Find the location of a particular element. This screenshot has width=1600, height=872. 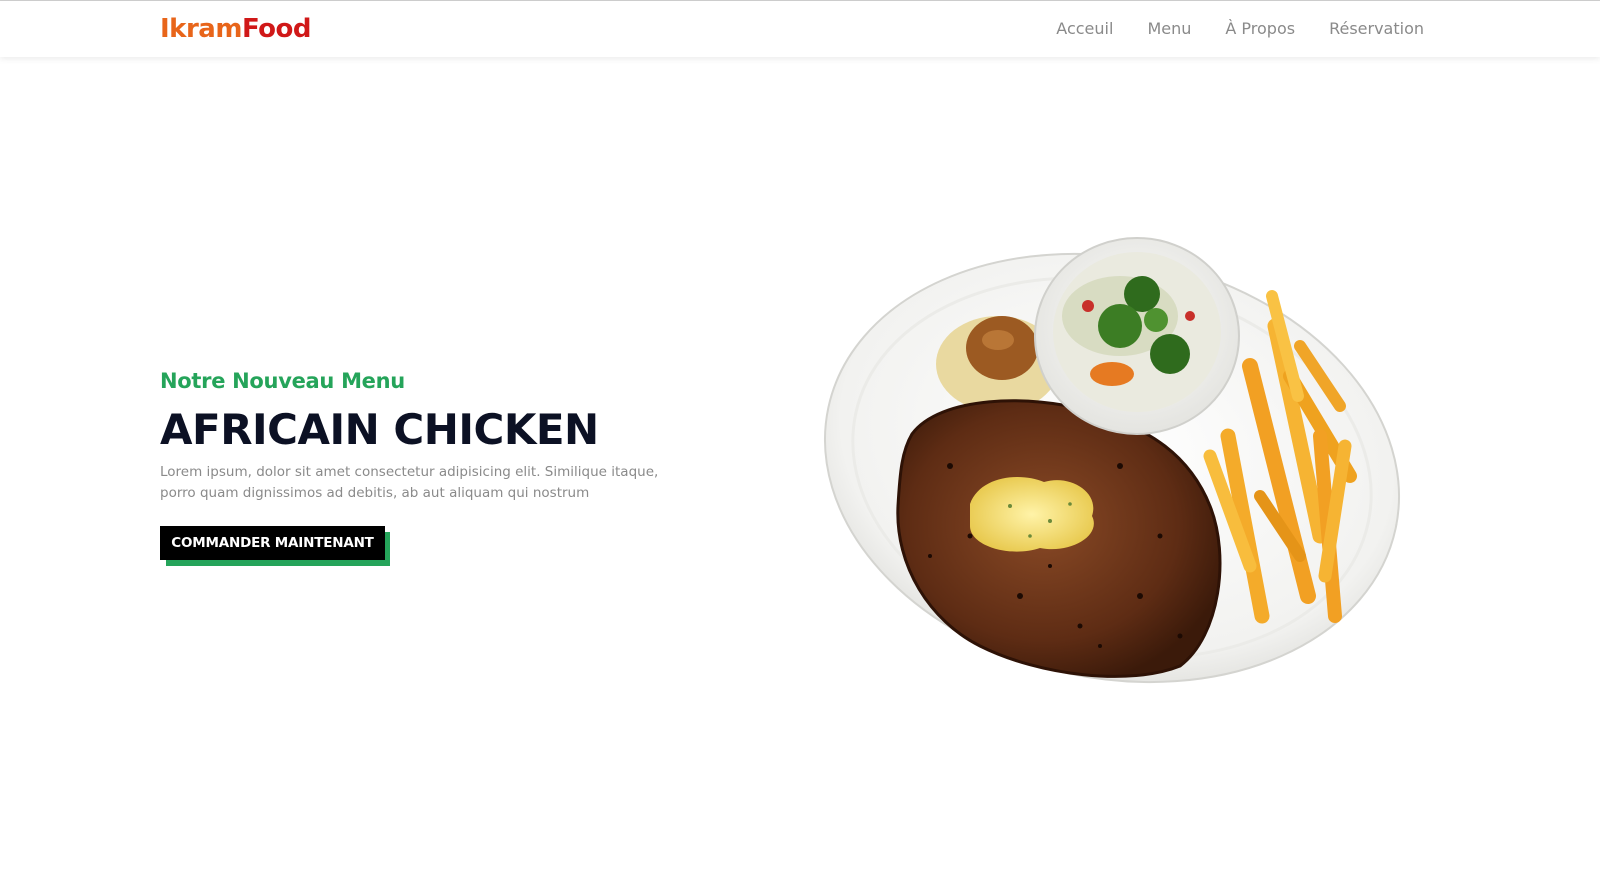

nav-link-acceuil: Acceuil is located at coordinates (1084, 29).